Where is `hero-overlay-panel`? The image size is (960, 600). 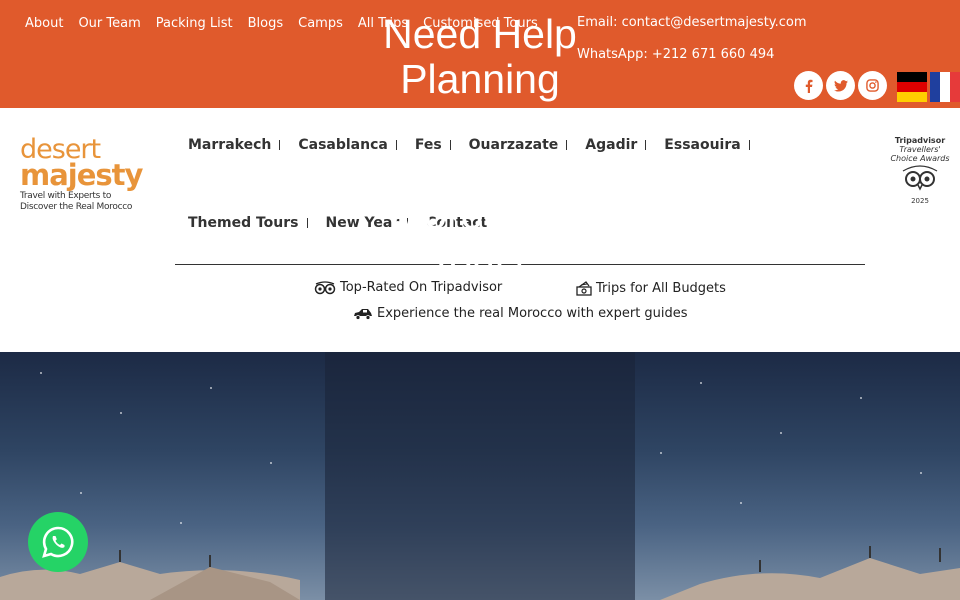
hero-overlay-panel is located at coordinates (480, 476).